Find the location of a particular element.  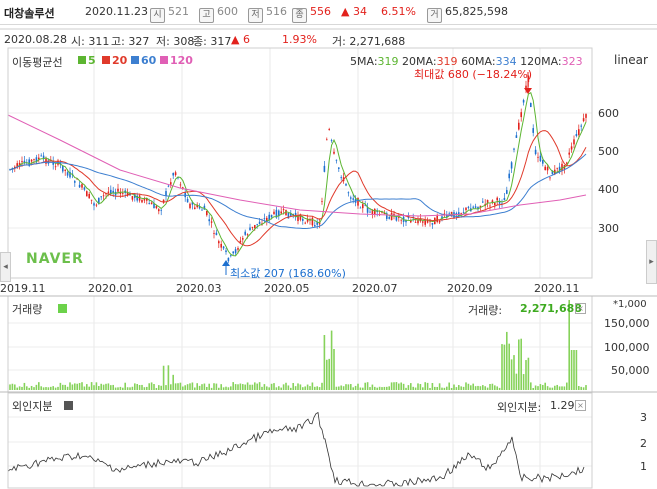

scale-mode-toggle: linear is located at coordinates (631, 60).